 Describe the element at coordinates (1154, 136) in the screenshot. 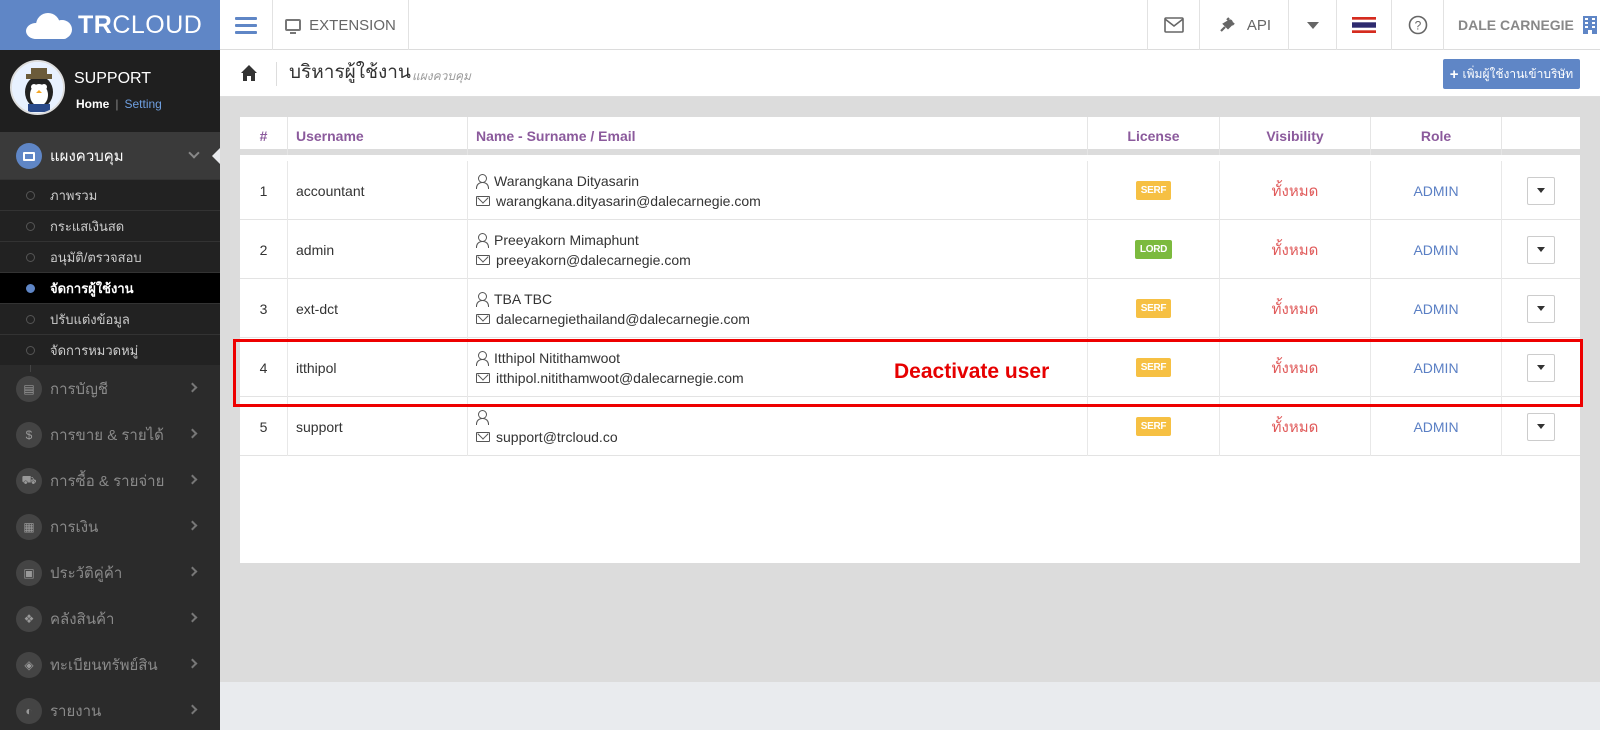

I see `col-license: License` at that location.